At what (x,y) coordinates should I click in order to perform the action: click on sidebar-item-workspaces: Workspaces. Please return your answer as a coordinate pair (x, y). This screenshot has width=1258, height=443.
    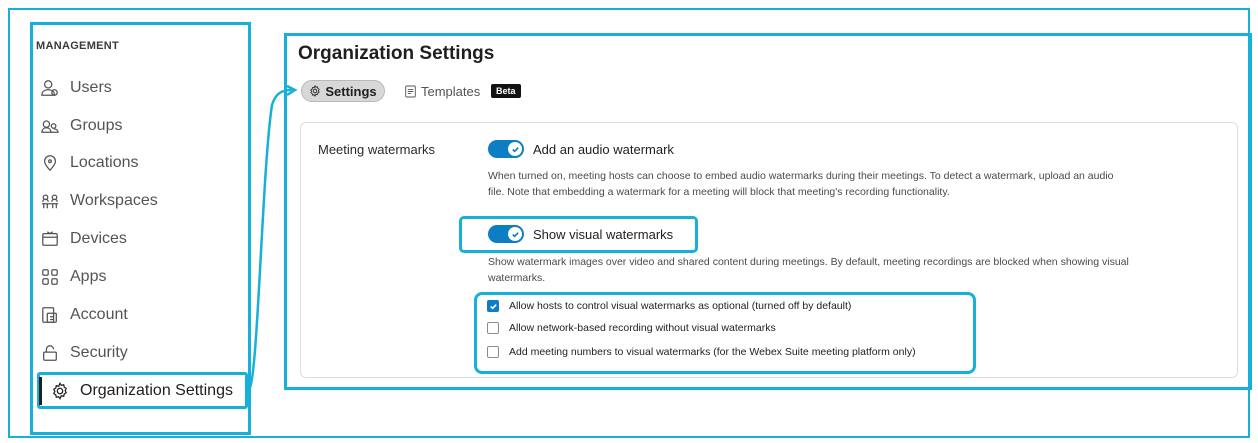
    Looking at the image, I should click on (99, 201).